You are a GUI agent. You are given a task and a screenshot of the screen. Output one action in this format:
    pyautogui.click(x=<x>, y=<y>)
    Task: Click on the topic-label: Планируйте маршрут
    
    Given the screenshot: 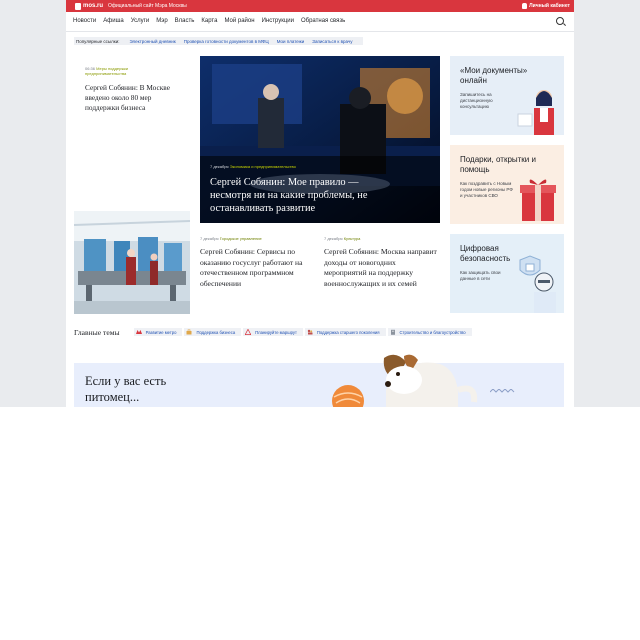 What is the action you would take?
    pyautogui.click(x=276, y=332)
    